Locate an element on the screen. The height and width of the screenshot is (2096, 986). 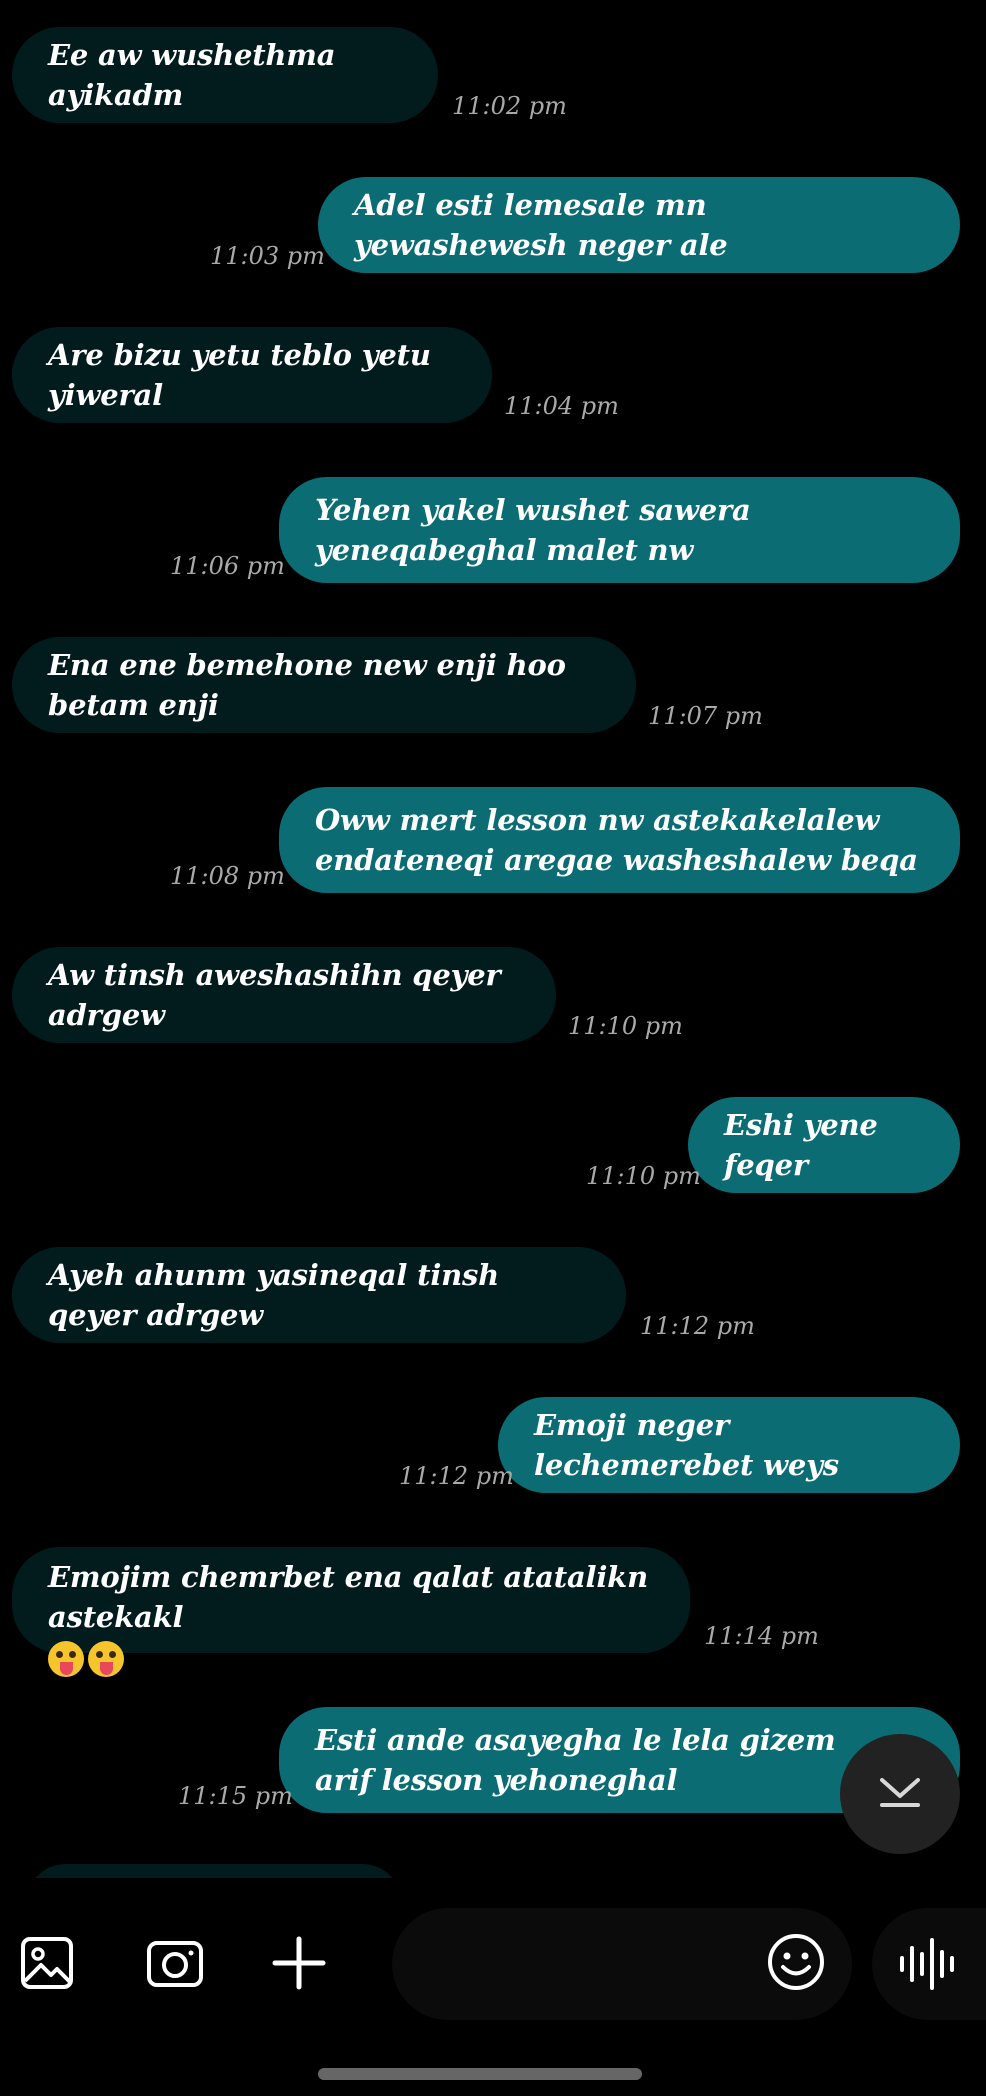
message-timestamp: 11:08 pm is located at coordinates (227, 876).